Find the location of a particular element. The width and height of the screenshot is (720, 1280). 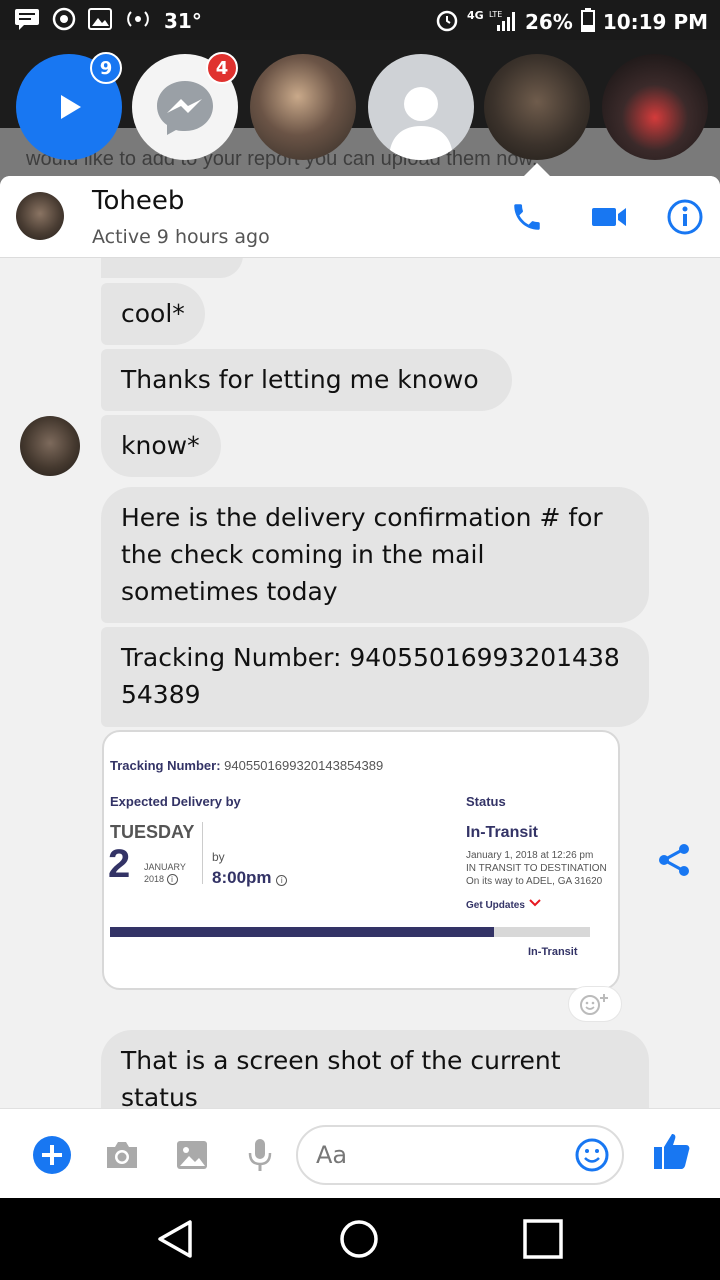

chat-head-helmet-photo is located at coordinates (655, 107).